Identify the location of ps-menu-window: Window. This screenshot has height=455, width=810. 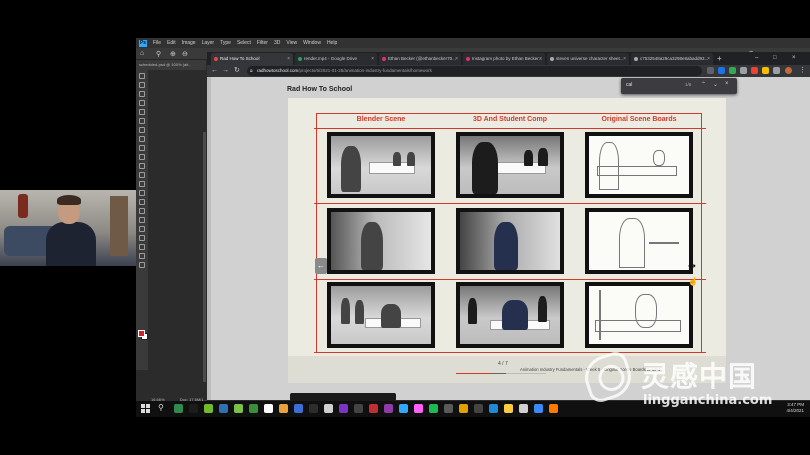
(312, 43).